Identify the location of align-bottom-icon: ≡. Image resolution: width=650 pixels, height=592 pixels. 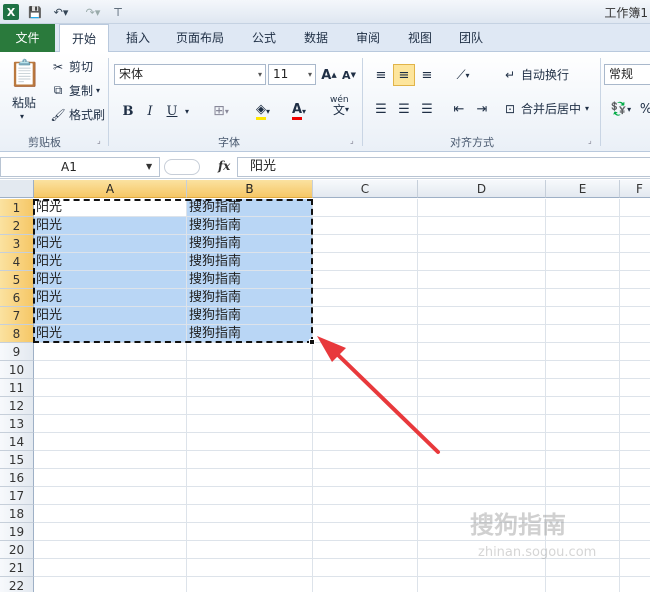
(427, 75).